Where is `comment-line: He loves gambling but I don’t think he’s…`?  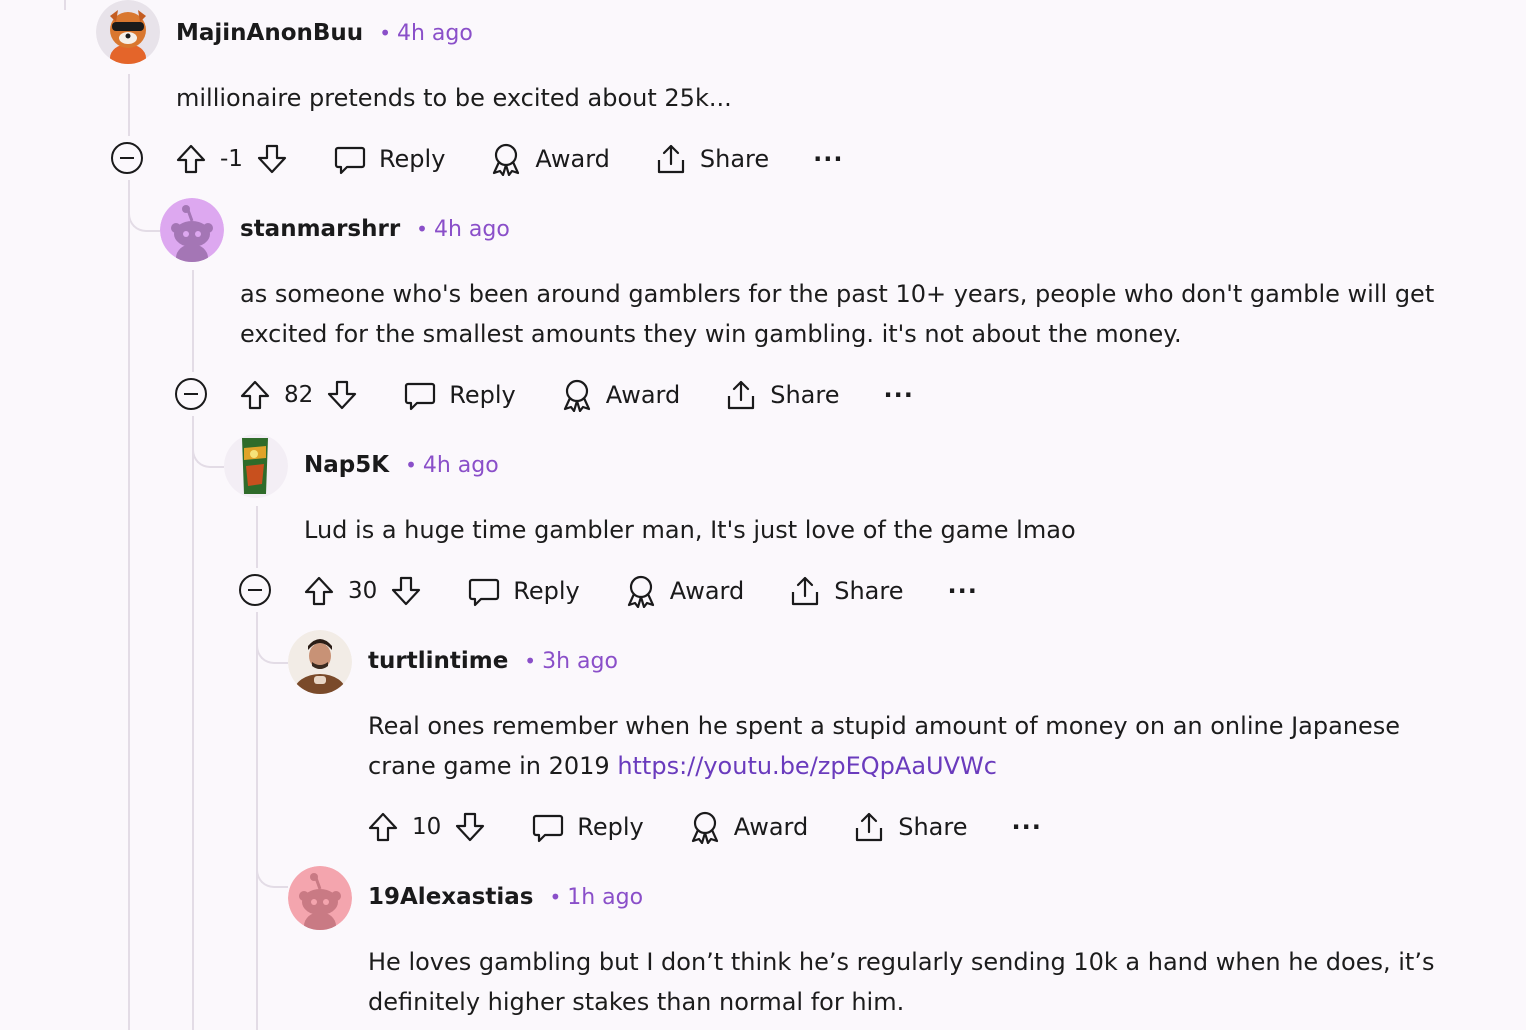
comment-line: He loves gambling but I don’t think he’s… is located at coordinates (901, 962).